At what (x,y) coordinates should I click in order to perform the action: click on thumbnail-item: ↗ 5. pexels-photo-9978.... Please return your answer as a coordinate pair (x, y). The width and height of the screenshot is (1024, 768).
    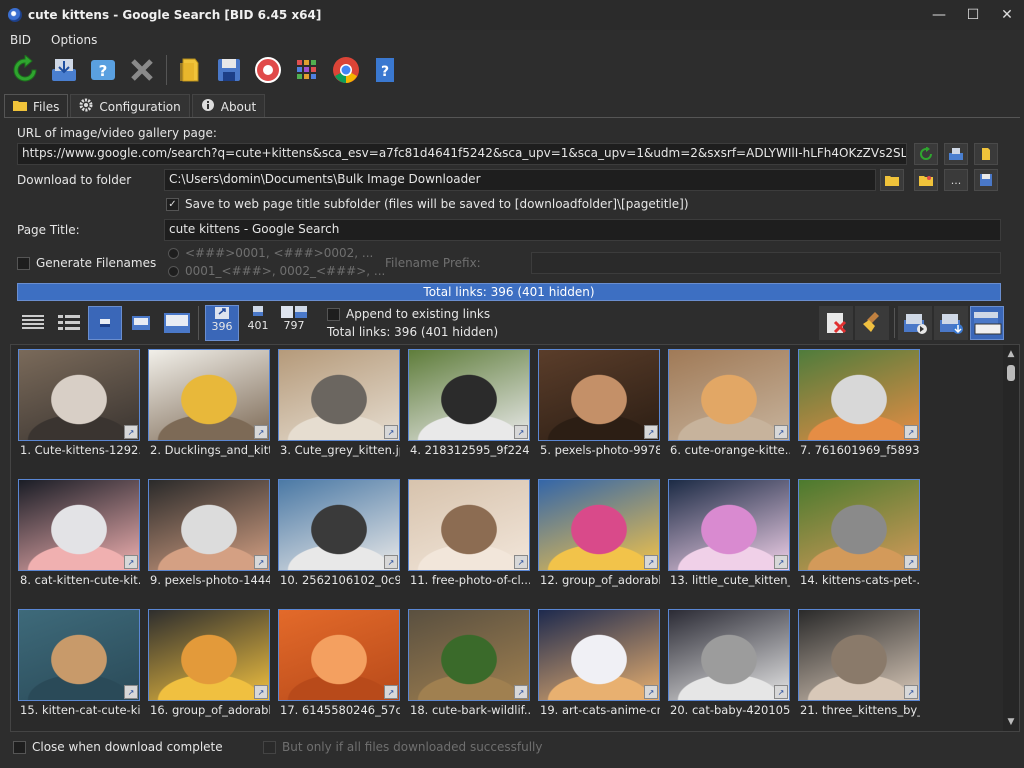
    Looking at the image, I should click on (599, 410).